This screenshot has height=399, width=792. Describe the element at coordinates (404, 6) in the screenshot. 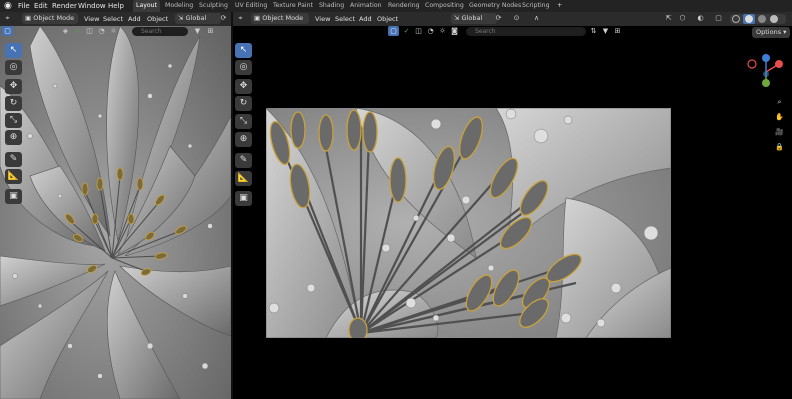

I see `tab-rendering: Rendering` at that location.